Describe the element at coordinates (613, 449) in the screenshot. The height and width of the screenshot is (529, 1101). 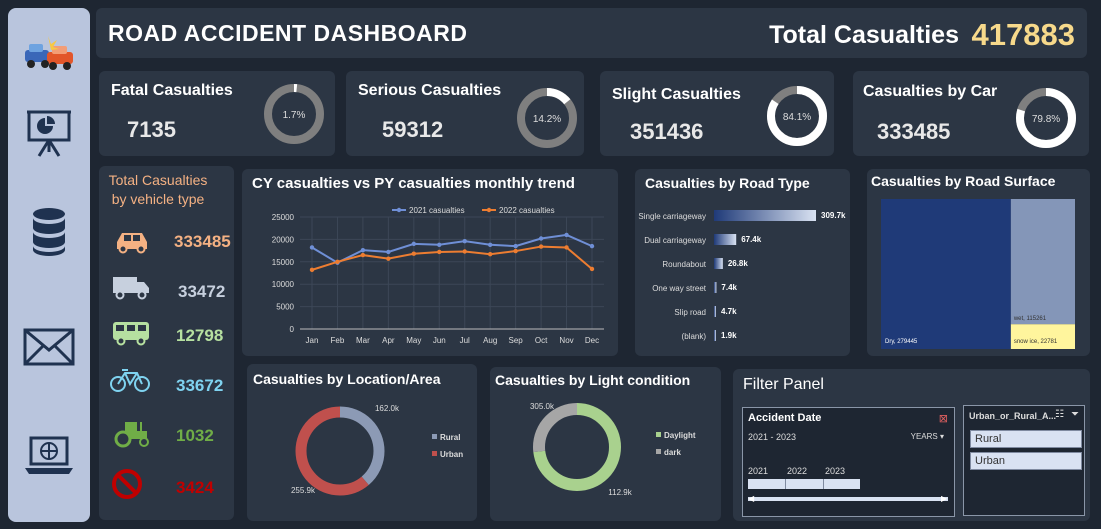
I see `donut-chart: Daylight 305.0k dark 112.9k` at that location.